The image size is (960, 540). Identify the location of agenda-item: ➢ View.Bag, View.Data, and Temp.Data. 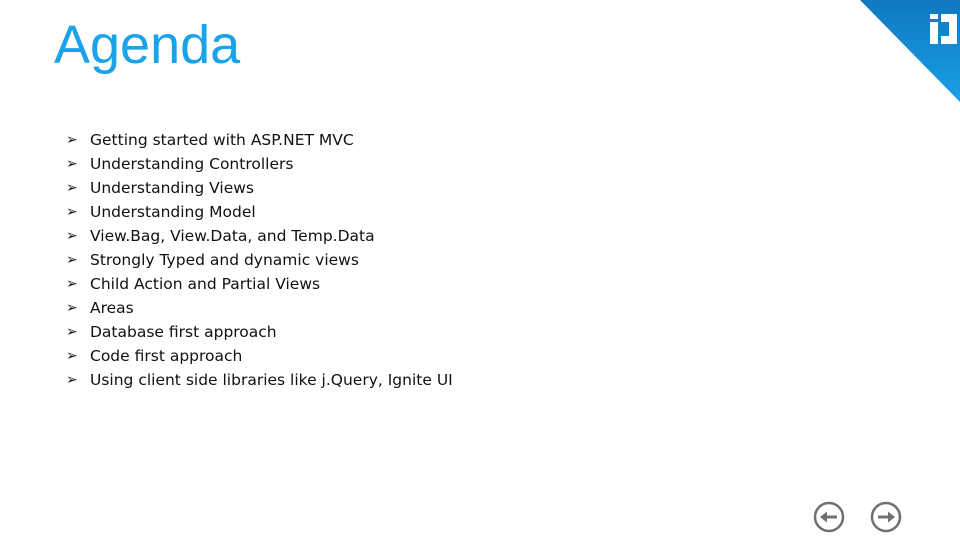
(220, 236).